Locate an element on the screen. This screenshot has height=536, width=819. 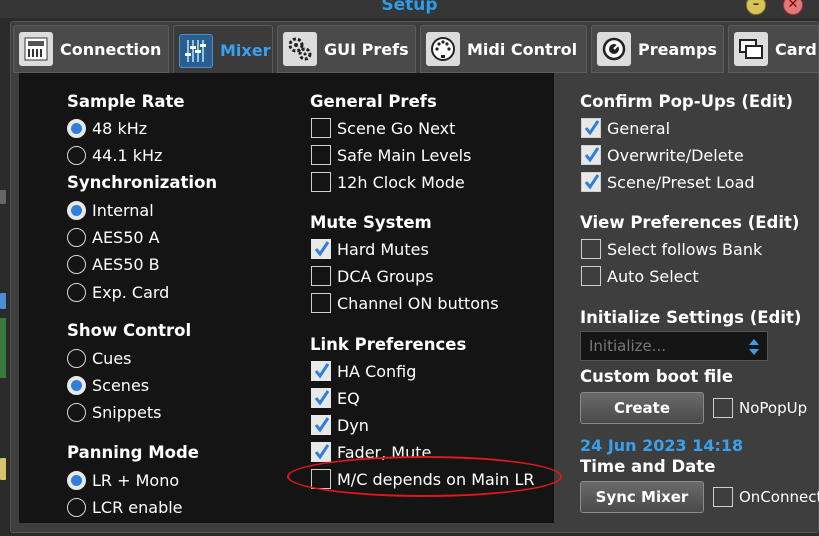
nopopup-option: NoPopUp is located at coordinates (760, 408).